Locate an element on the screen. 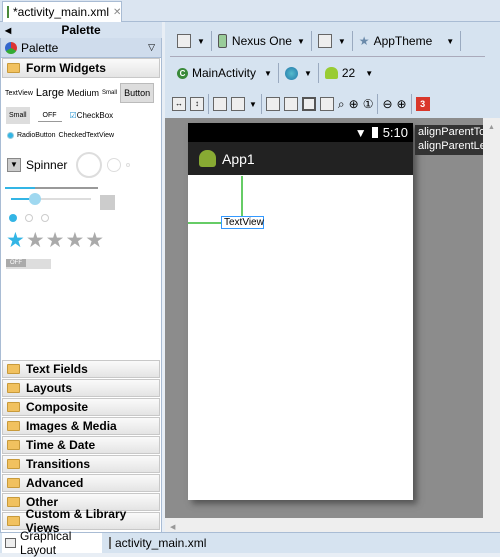  layout-tooltip: alignParentTop alignParentLeft is located at coordinates (449, 140).